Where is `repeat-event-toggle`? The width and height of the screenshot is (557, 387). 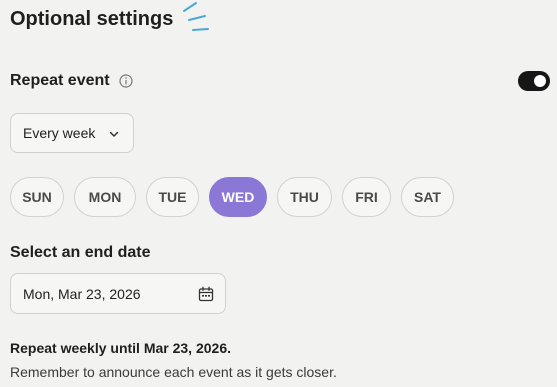 repeat-event-toggle is located at coordinates (534, 81).